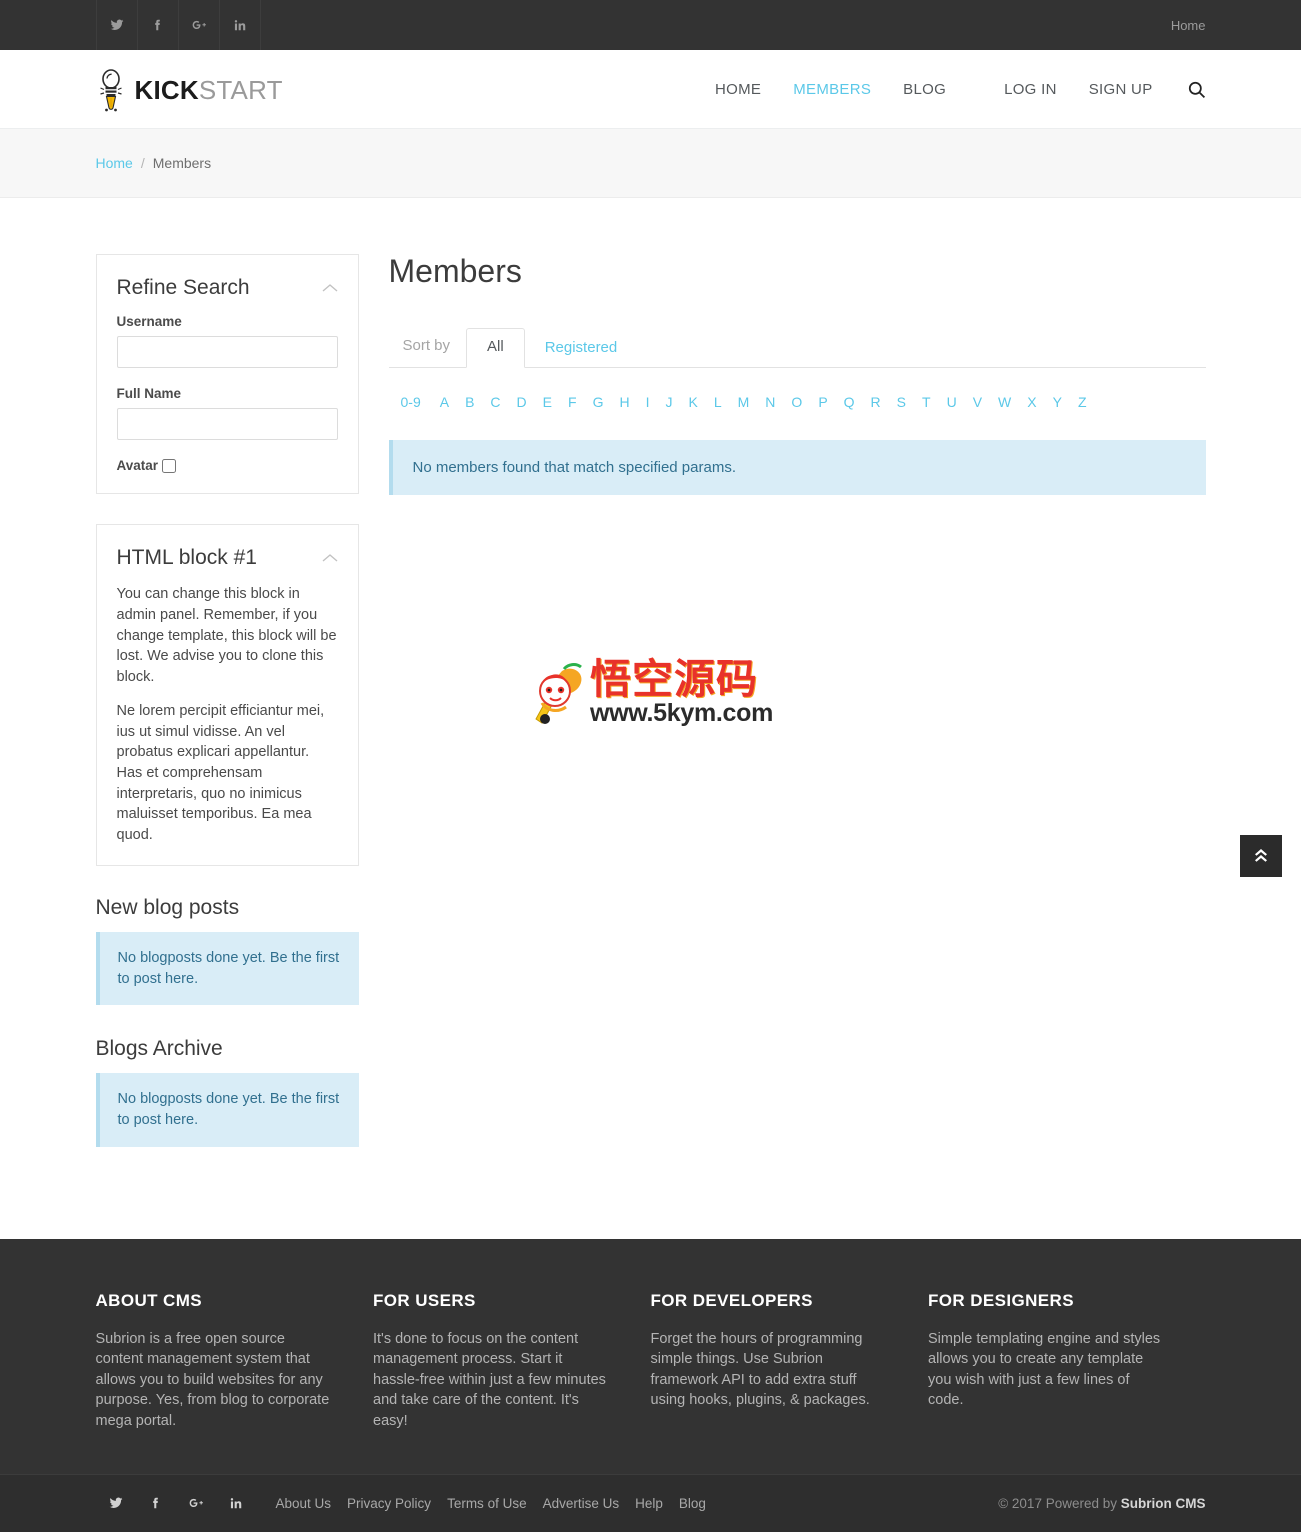  Describe the element at coordinates (822, 402) in the screenshot. I see `alpha-filter-p: P` at that location.